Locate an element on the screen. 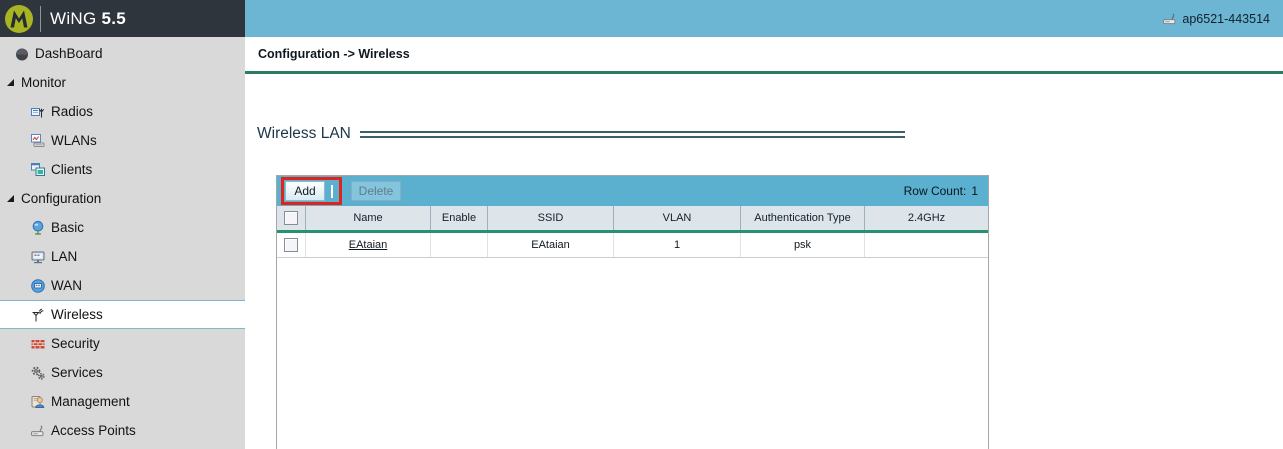  annotation-highlight-box: Add is located at coordinates (311, 191).